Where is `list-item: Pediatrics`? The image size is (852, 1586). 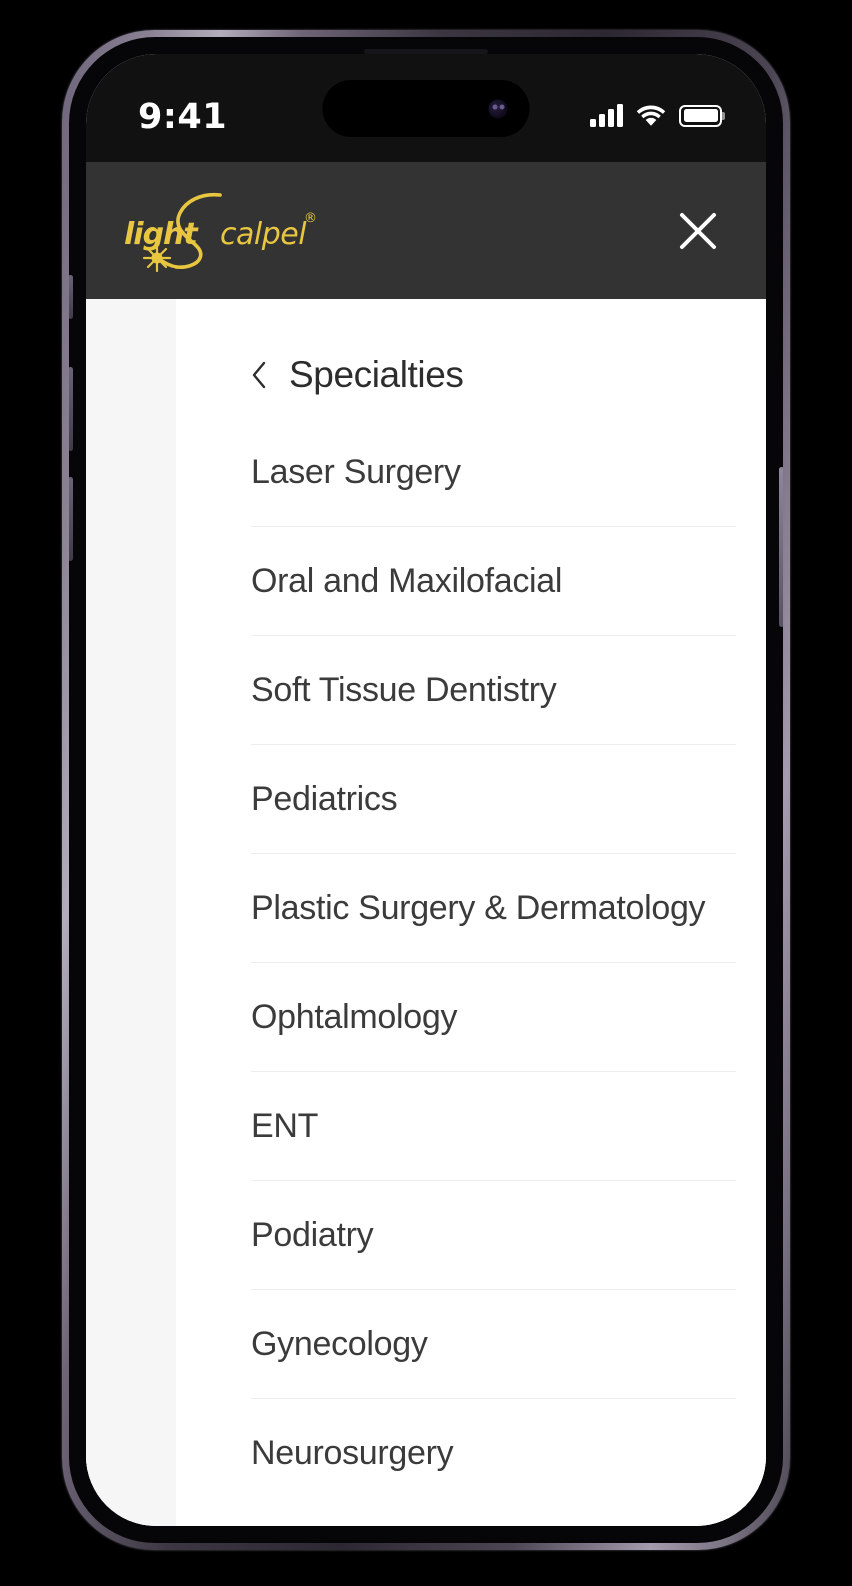
list-item: Pediatrics is located at coordinates (493, 798).